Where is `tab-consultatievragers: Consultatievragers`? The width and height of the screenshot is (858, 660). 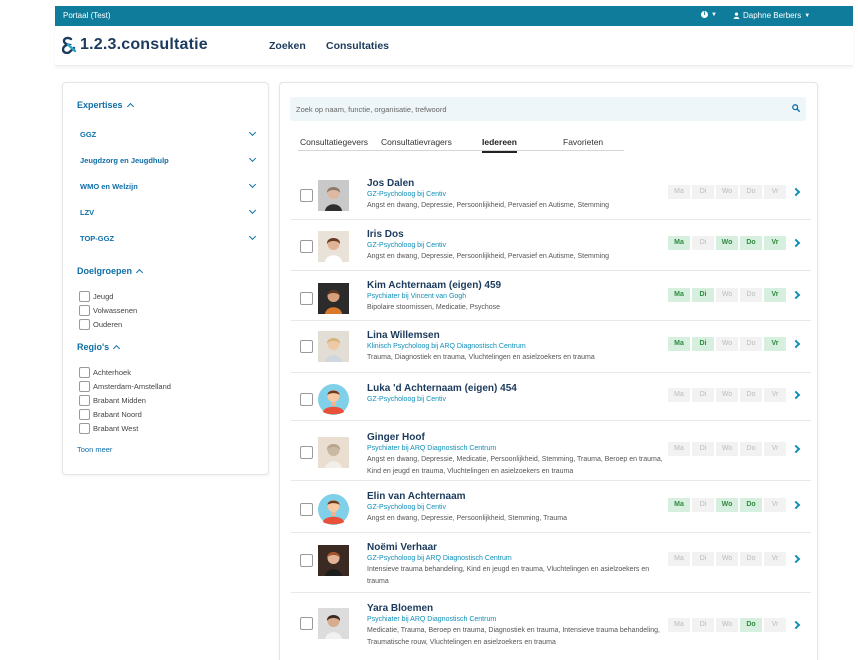
tab-consultatievragers: Consultatievragers is located at coordinates (416, 142).